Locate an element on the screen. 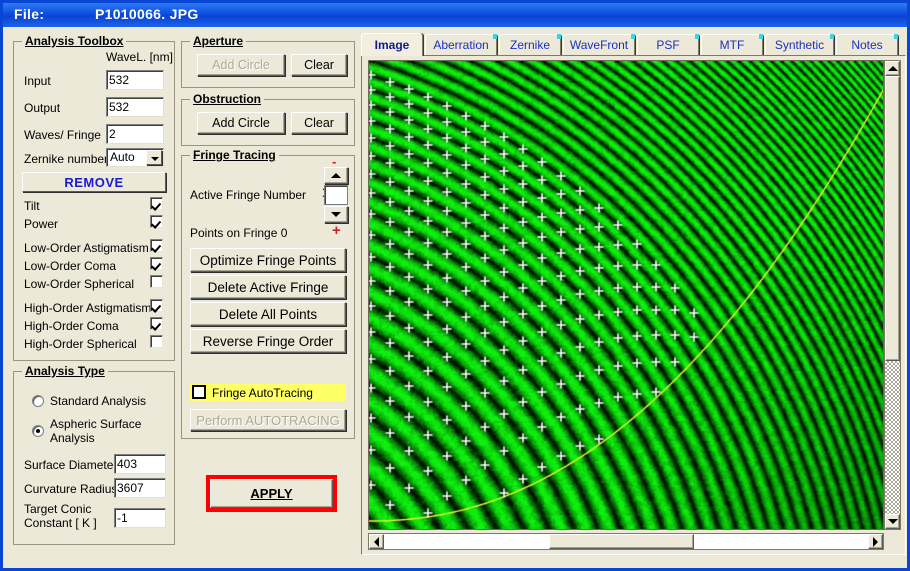 This screenshot has height=571, width=910. aperture-add-circle-button: Add Circle is located at coordinates (241, 65).